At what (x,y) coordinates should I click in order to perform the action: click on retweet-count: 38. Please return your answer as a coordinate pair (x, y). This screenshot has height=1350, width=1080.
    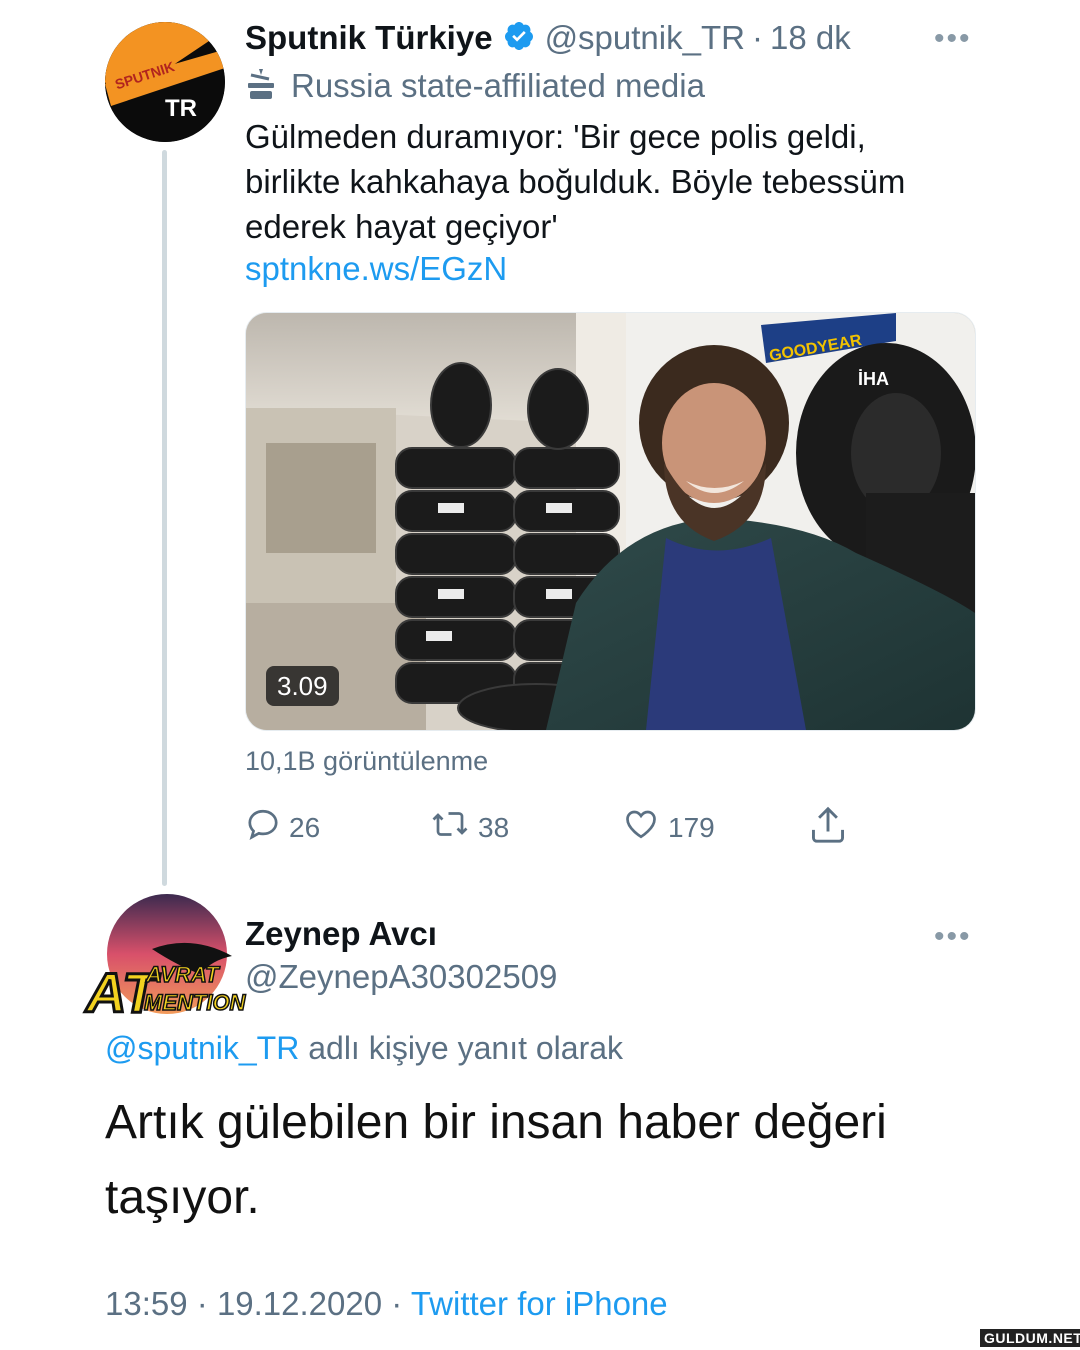
    Looking at the image, I should click on (494, 827).